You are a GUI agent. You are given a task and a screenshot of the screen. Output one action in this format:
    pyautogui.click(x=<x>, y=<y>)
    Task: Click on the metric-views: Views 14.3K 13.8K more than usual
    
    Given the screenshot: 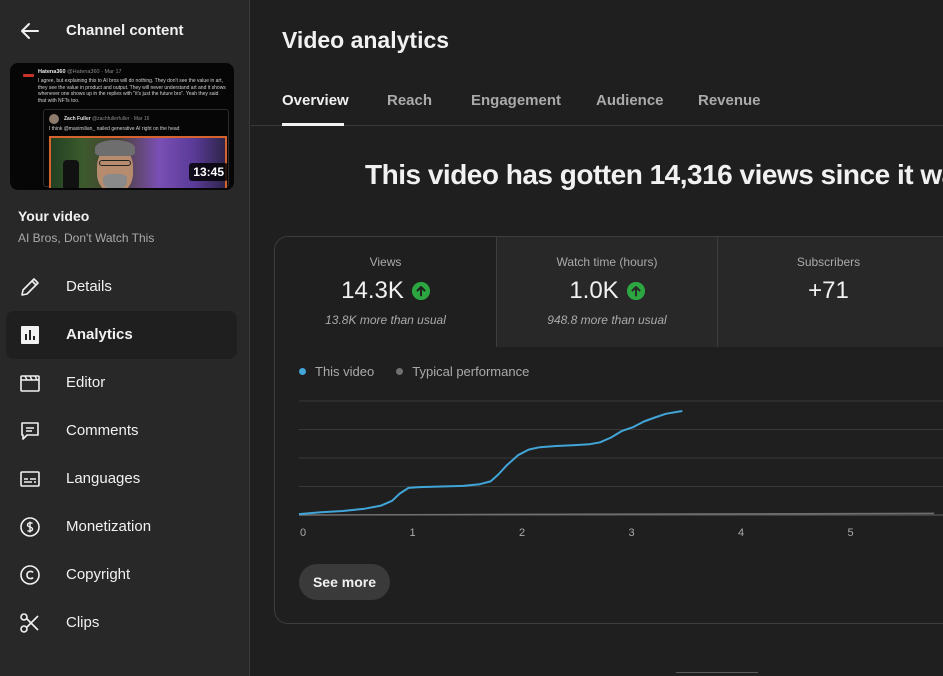 What is the action you would take?
    pyautogui.click(x=385, y=292)
    